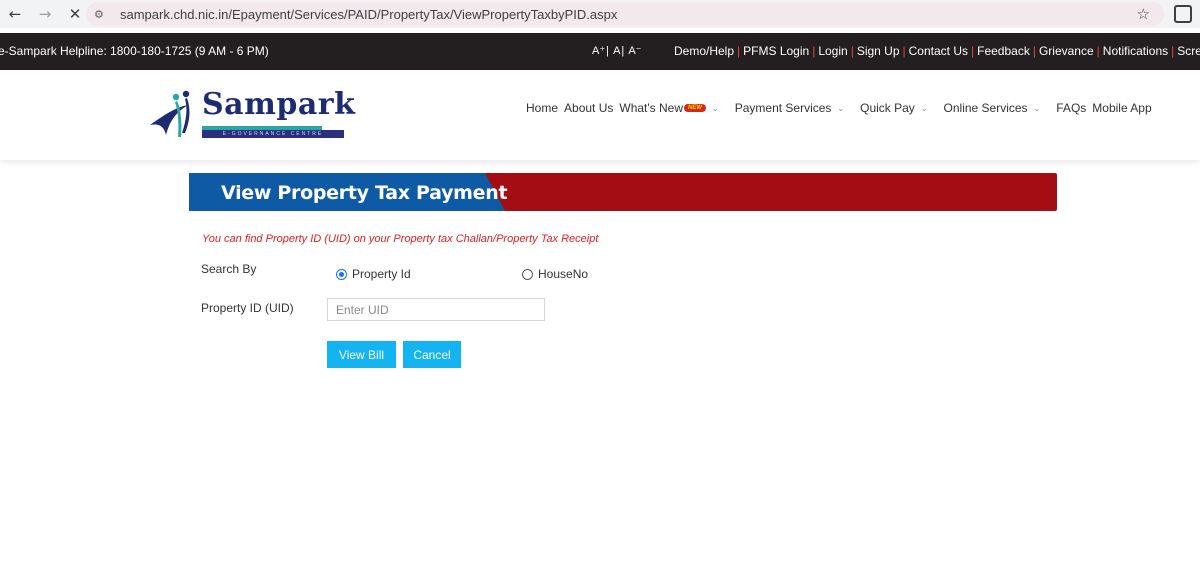  I want to click on nav-quick-pay: Quick Pay ⌄, so click(898, 108).